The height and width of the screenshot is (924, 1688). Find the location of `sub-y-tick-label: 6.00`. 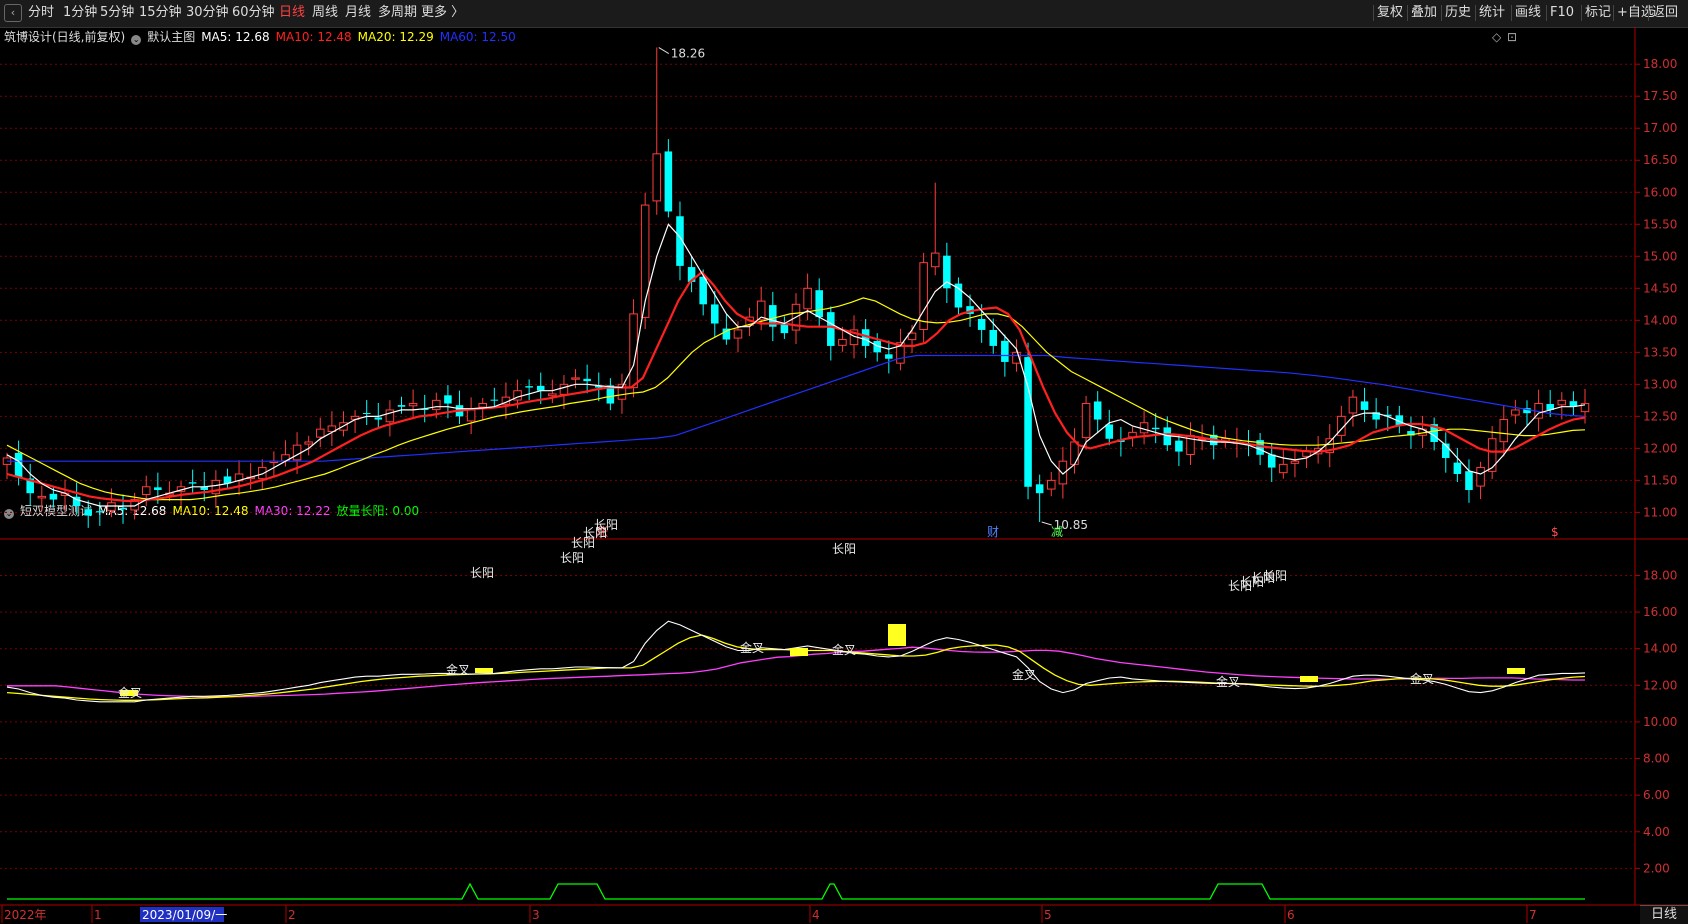

sub-y-tick-label: 6.00 is located at coordinates (1656, 795).